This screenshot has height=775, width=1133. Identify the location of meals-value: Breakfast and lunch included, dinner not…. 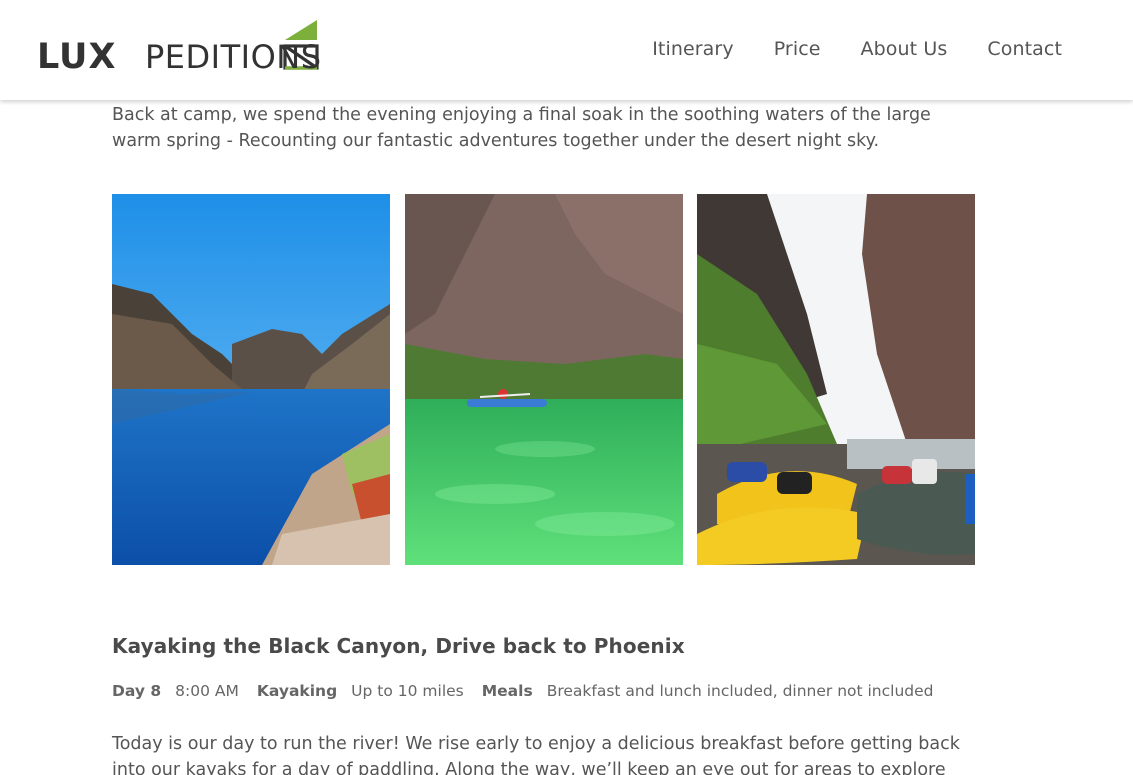
(740, 691).